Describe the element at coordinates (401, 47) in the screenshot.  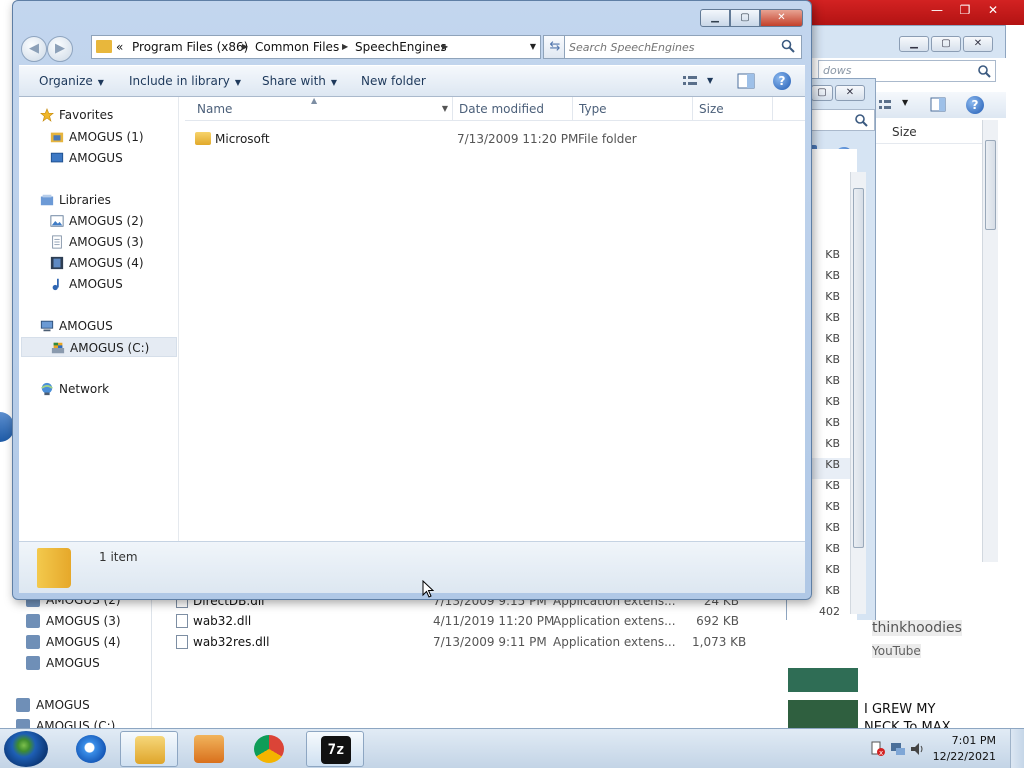
I see `breadcrumb-speechengines: SpeechEngines` at that location.